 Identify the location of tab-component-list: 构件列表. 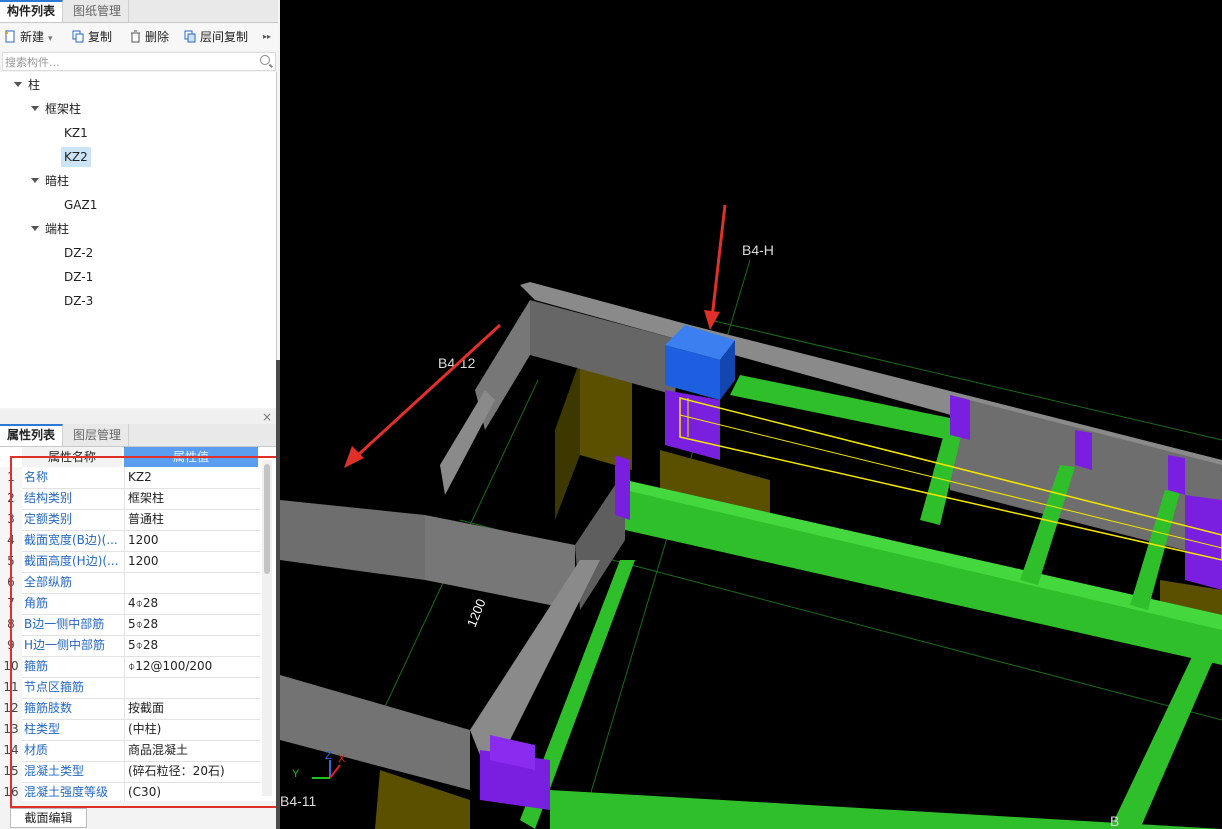
(32, 11).